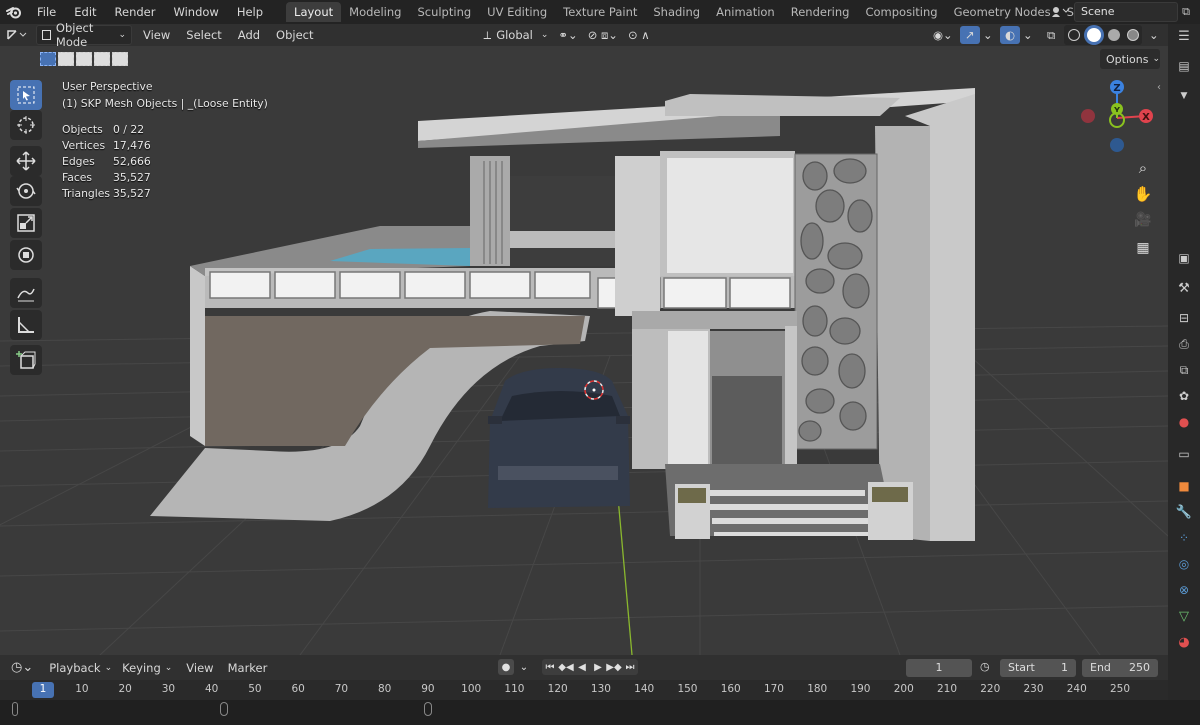 This screenshot has height=725, width=1200. Describe the element at coordinates (26, 325) in the screenshot. I see `measure-tool` at that location.